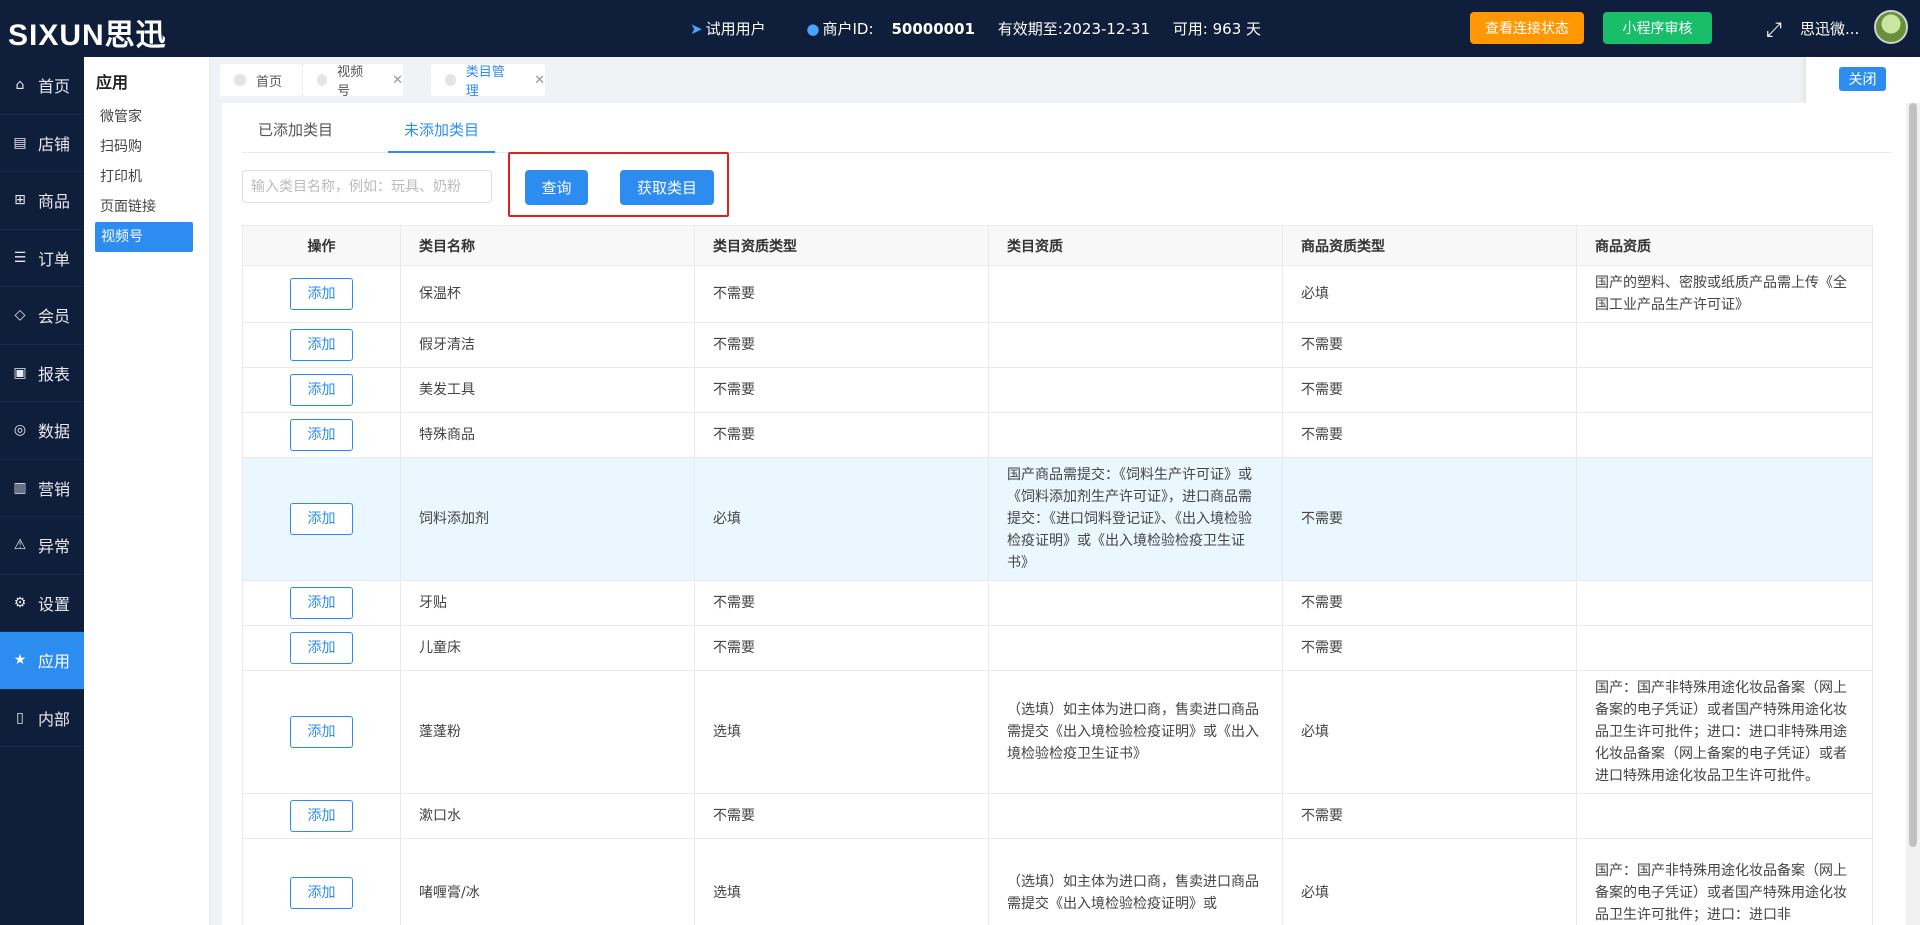 The height and width of the screenshot is (925, 1920). I want to click on tab-channels: 视频号 ✕, so click(353, 81).